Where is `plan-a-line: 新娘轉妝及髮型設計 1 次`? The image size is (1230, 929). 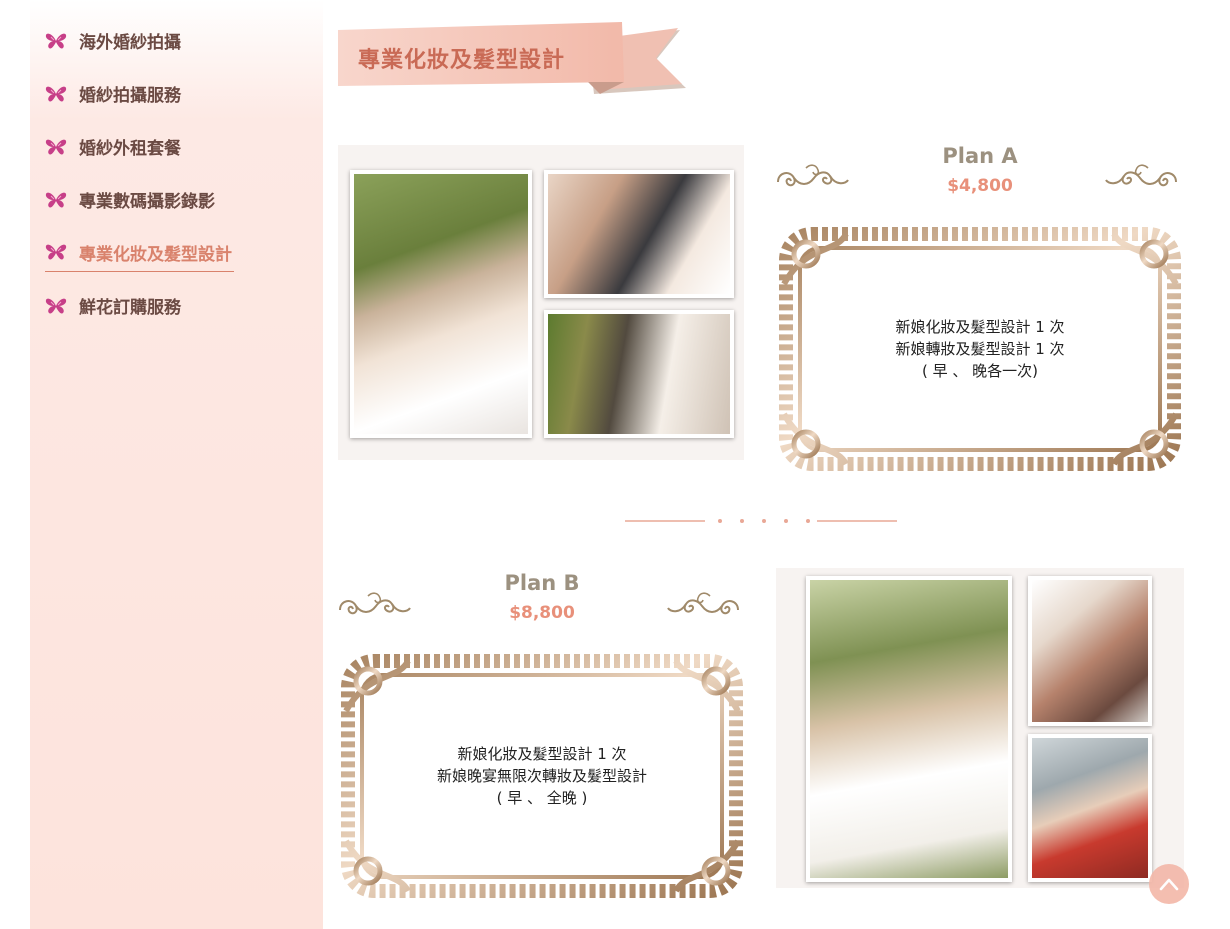 plan-a-line: 新娘轉妝及髮型設計 1 次 is located at coordinates (980, 349).